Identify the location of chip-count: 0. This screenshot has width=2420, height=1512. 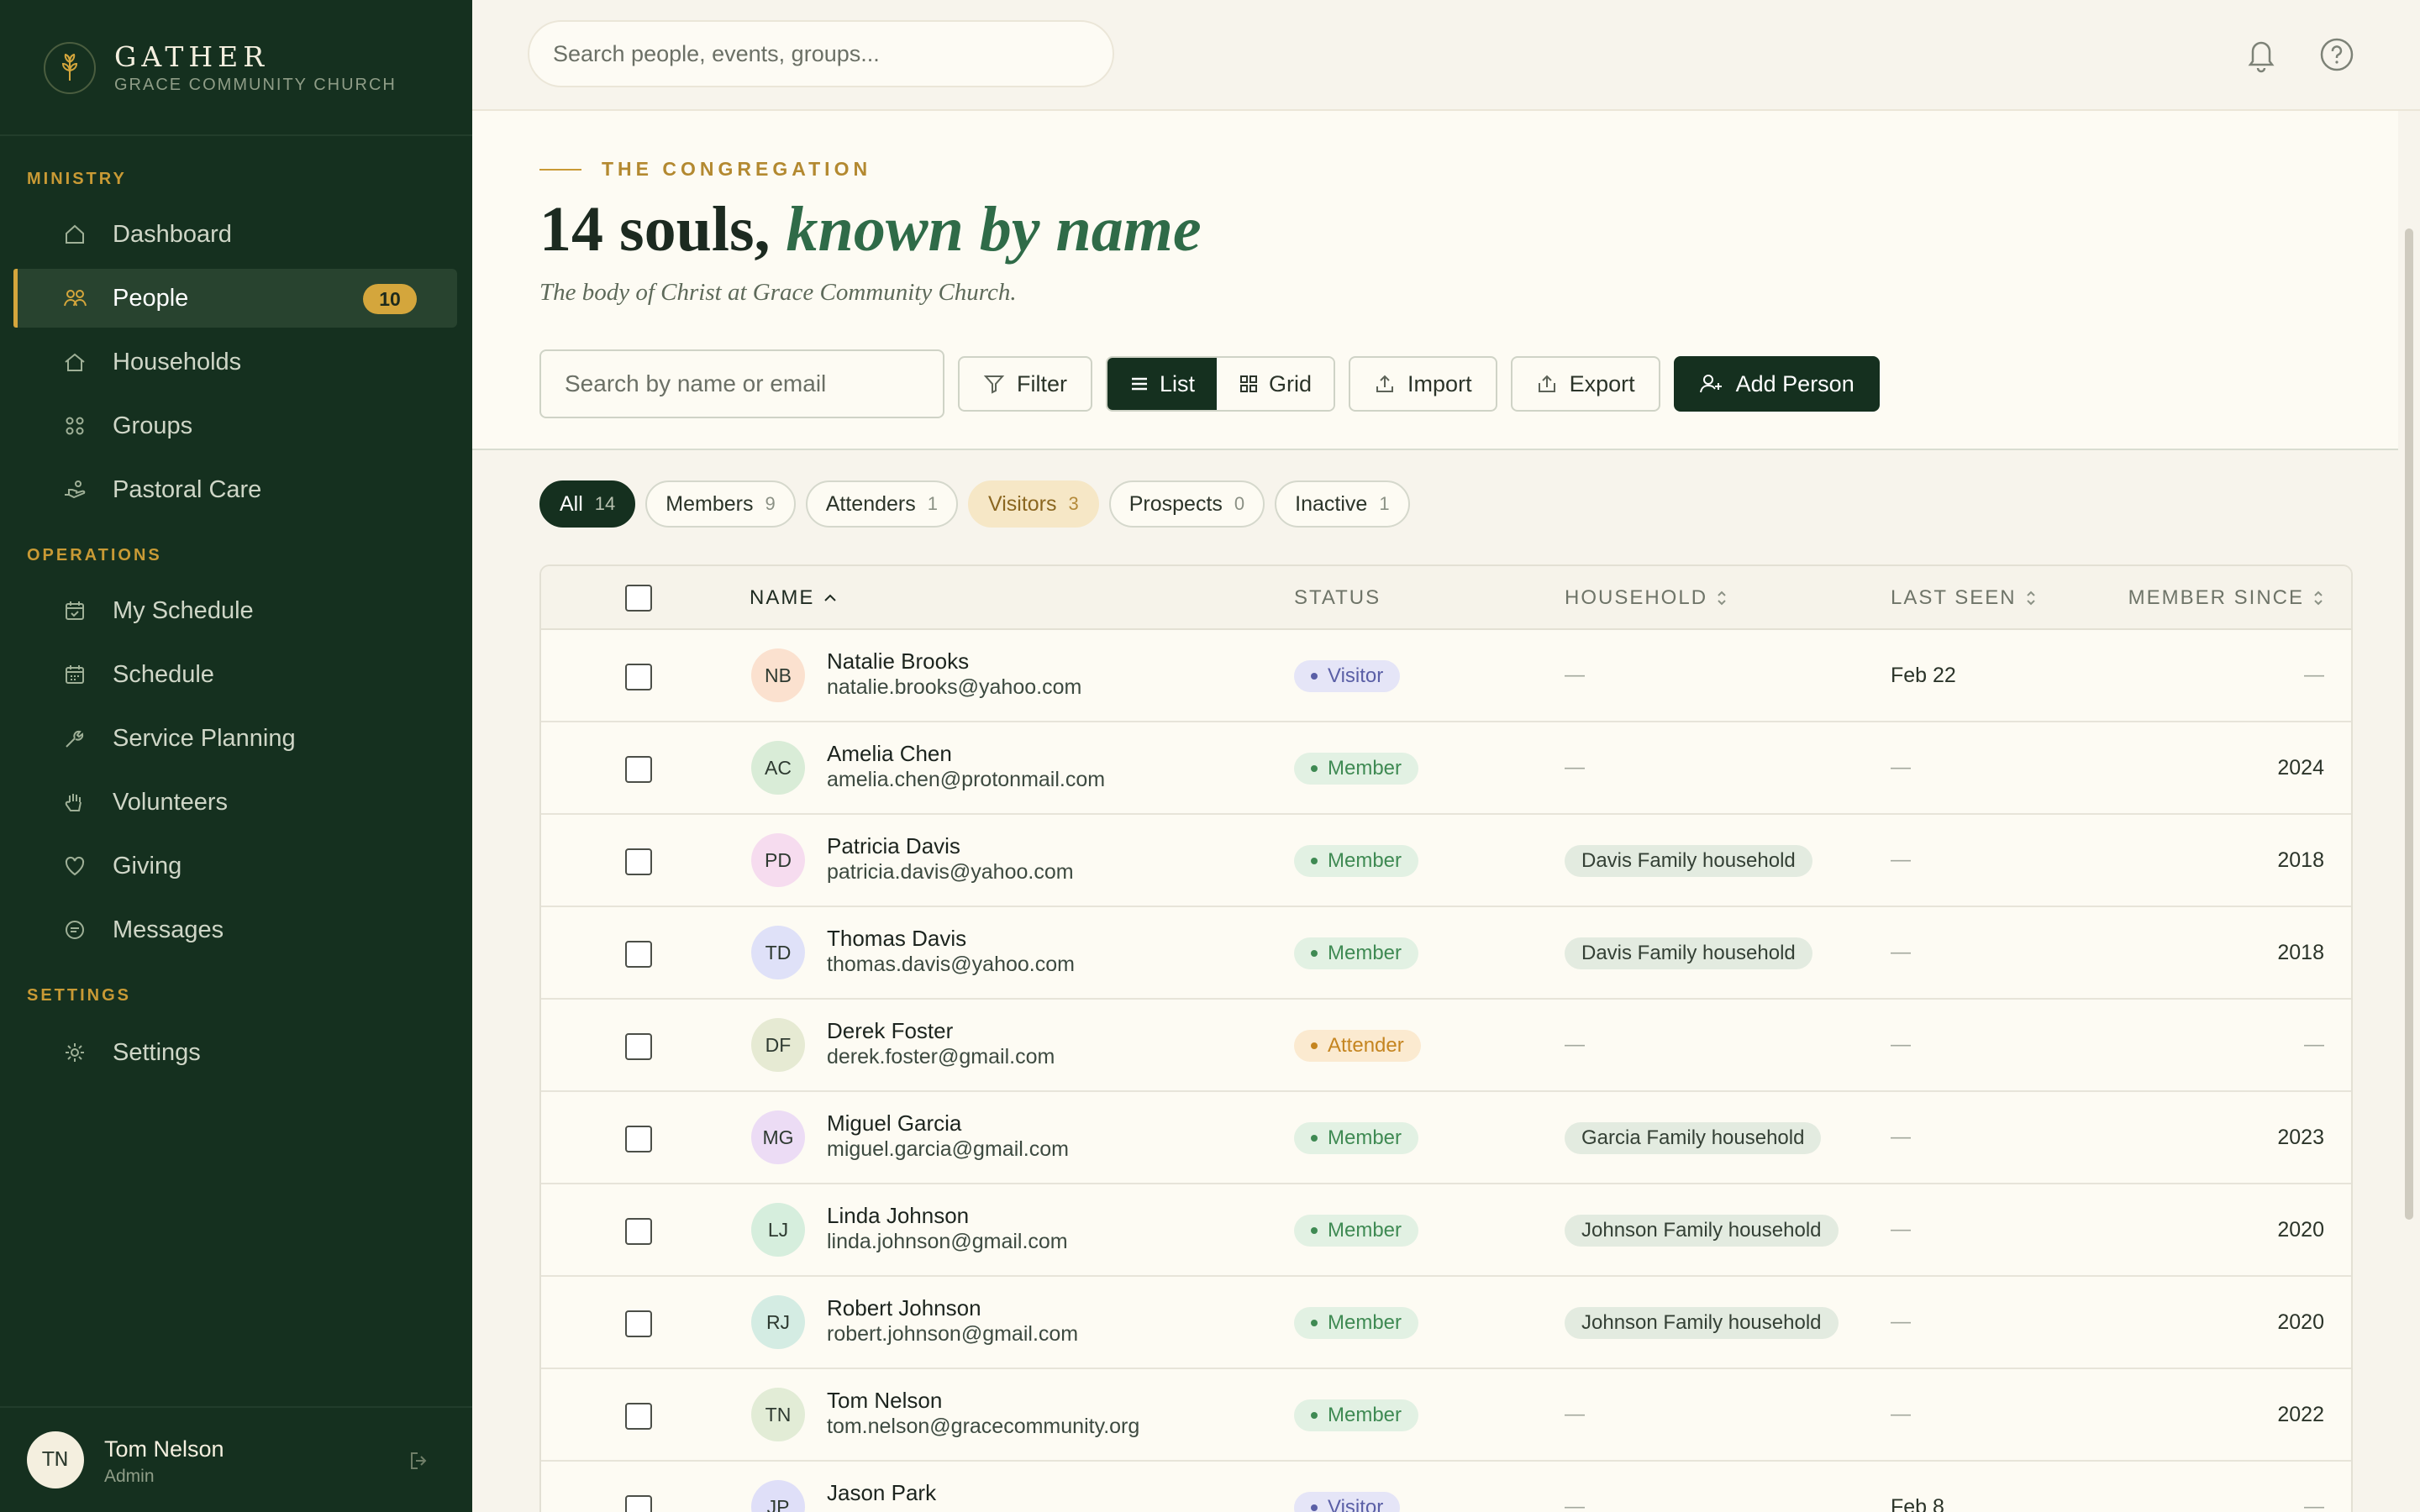
(1239, 503).